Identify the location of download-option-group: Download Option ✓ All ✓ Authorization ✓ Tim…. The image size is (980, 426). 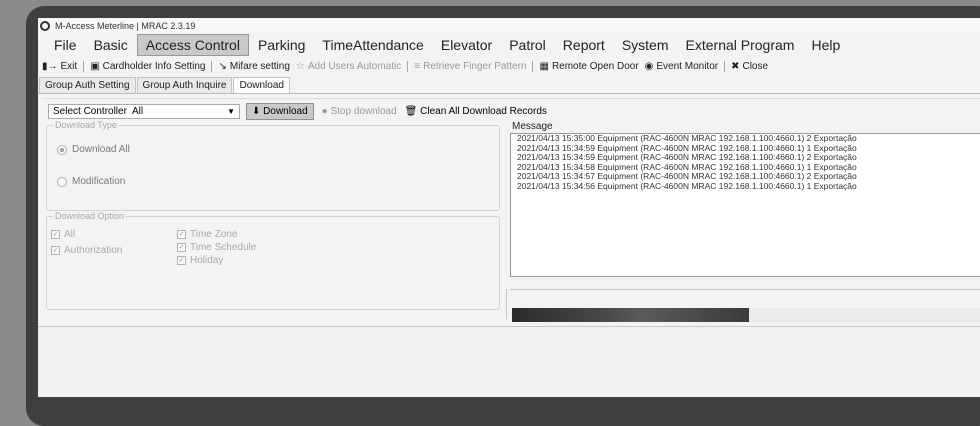
(273, 260).